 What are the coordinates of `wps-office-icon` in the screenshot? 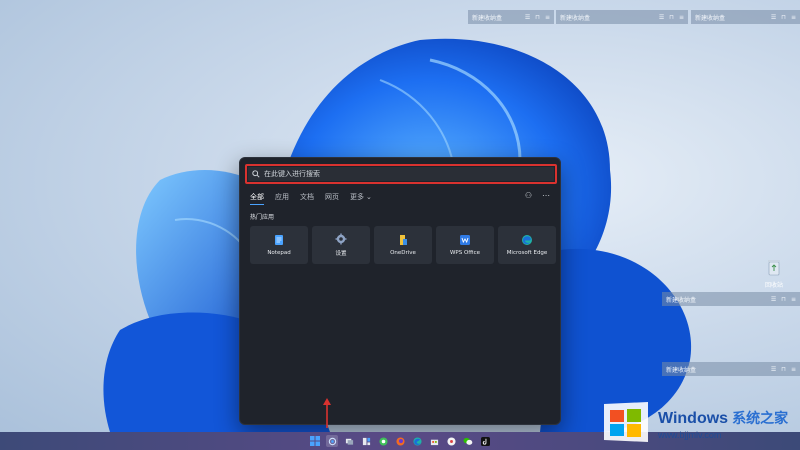 It's located at (465, 240).